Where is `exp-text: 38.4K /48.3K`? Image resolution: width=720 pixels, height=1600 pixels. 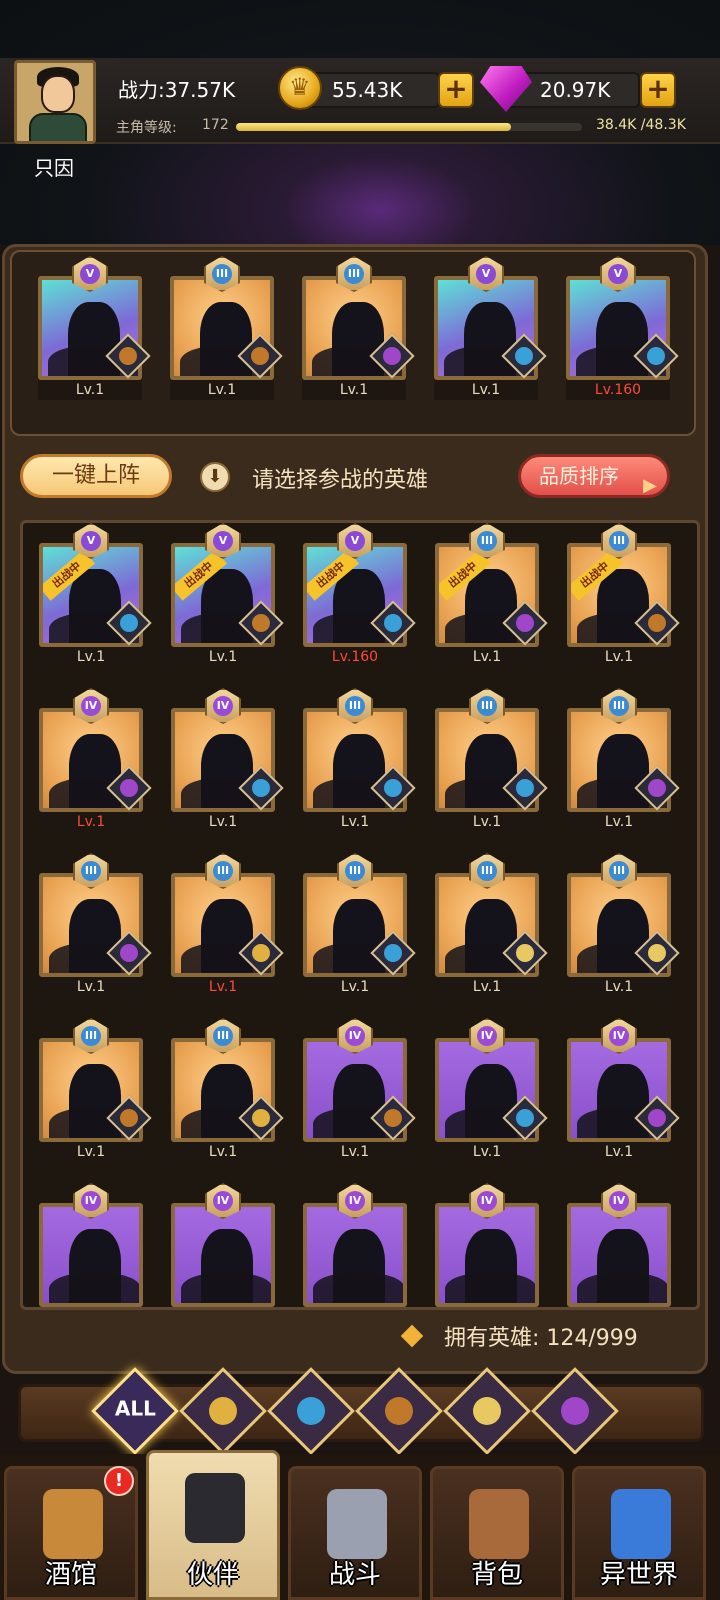 exp-text: 38.4K /48.3K is located at coordinates (641, 125).